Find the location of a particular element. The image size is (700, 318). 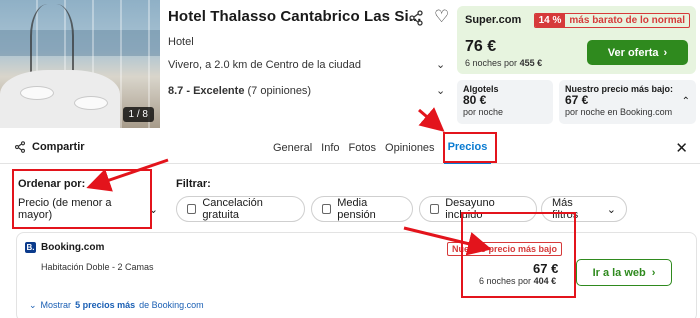

show-more-prices-link: ⌄ Mostrar 5 precios más de Booking.com is located at coordinates (116, 305).